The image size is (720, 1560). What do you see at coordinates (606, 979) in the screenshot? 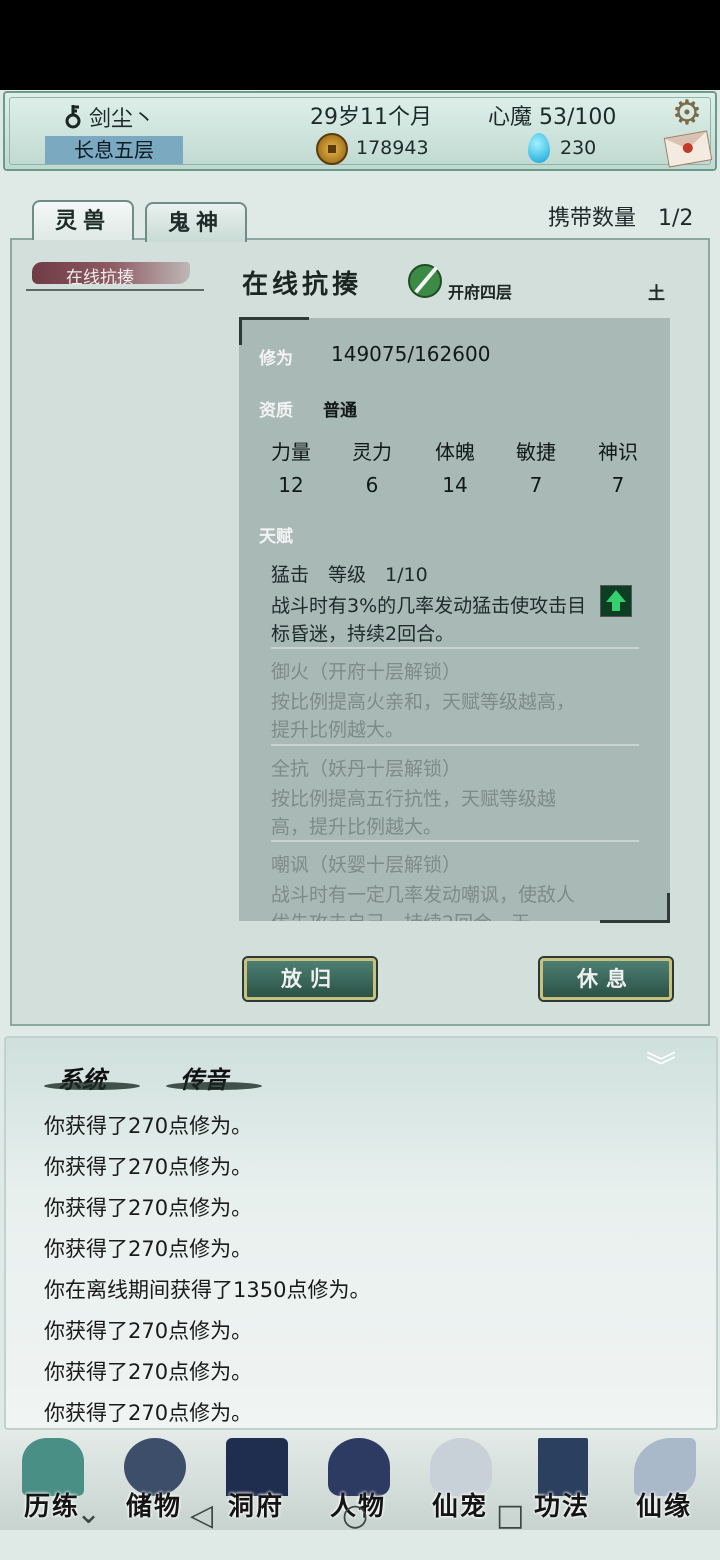
I see `rest-button: 休息` at bounding box center [606, 979].